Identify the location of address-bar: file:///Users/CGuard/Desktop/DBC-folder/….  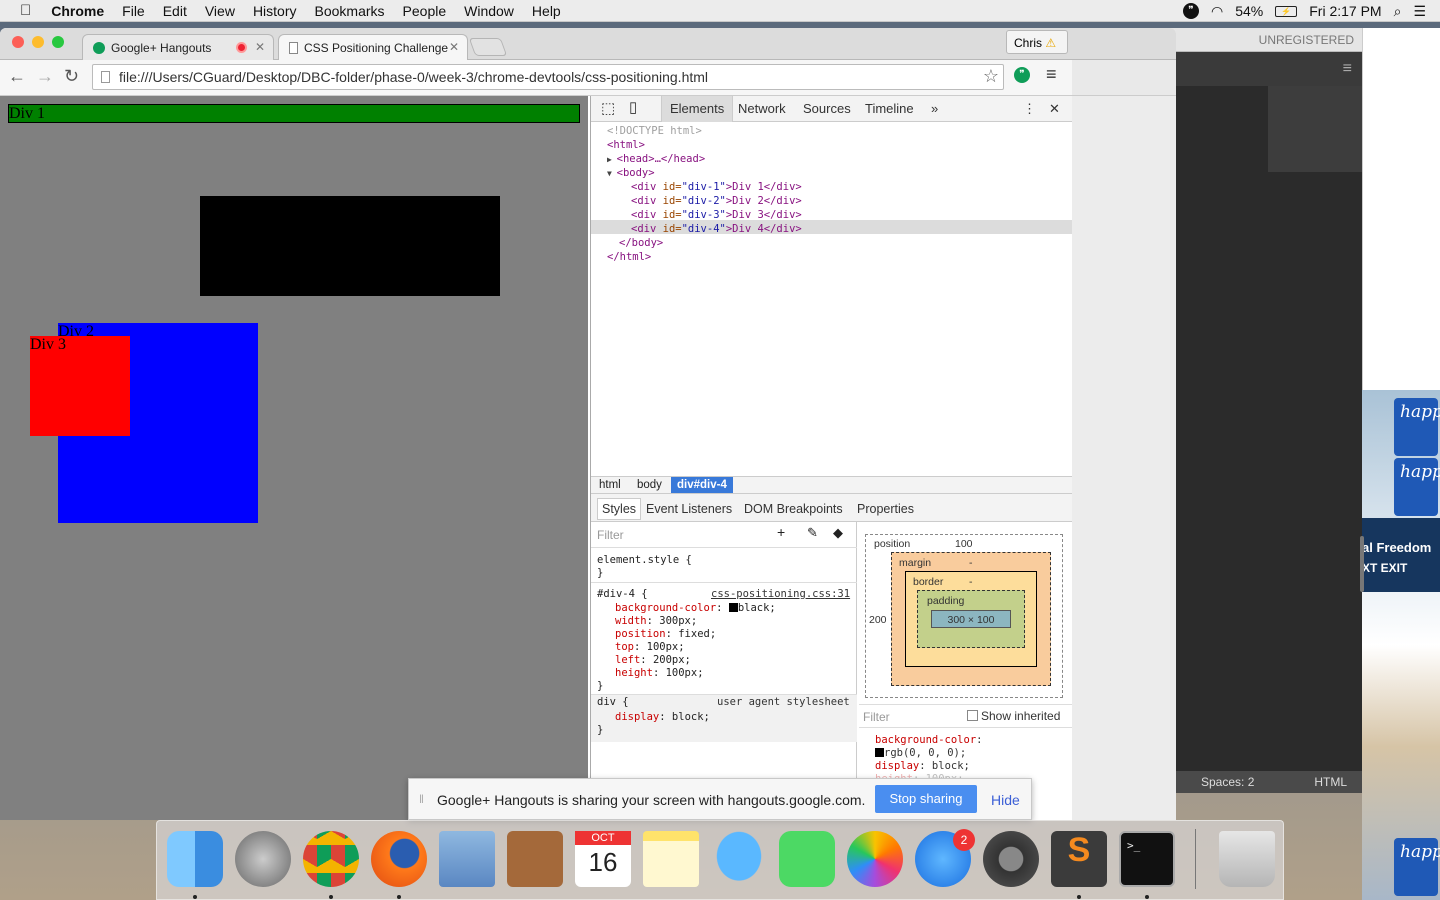
(548, 77).